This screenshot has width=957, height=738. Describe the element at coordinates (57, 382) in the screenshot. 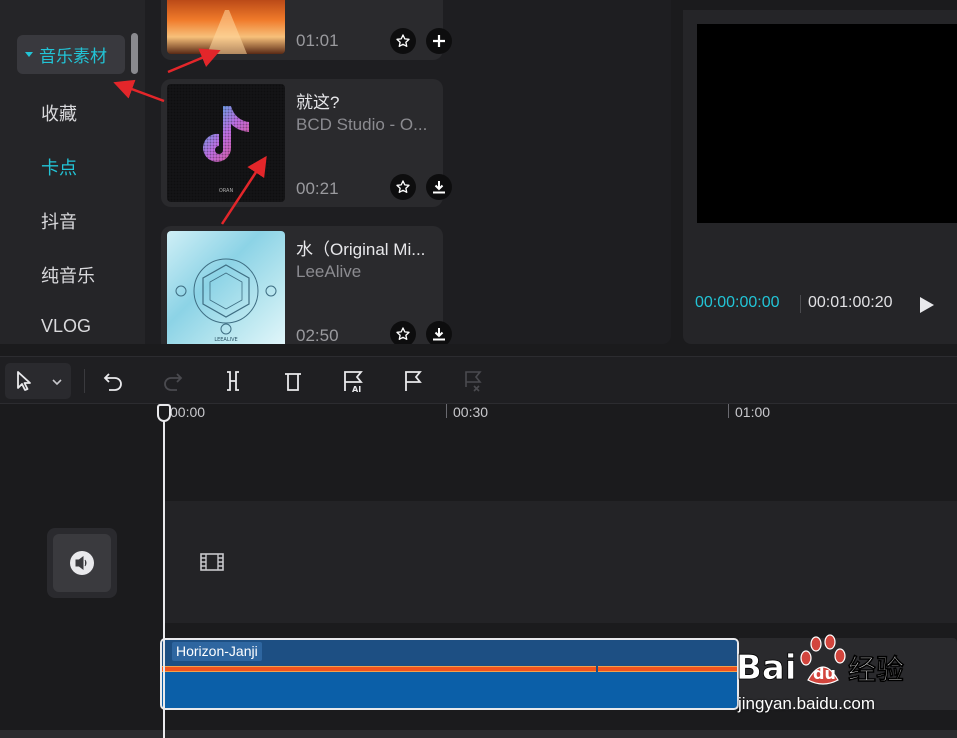

I see `chevron-down-icon` at that location.